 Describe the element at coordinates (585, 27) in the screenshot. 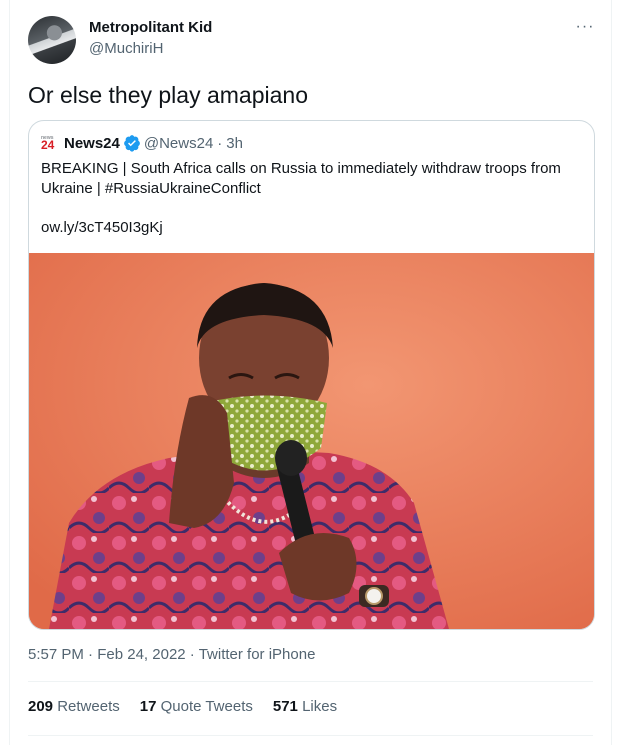

I see `more-options-icon: ···` at that location.